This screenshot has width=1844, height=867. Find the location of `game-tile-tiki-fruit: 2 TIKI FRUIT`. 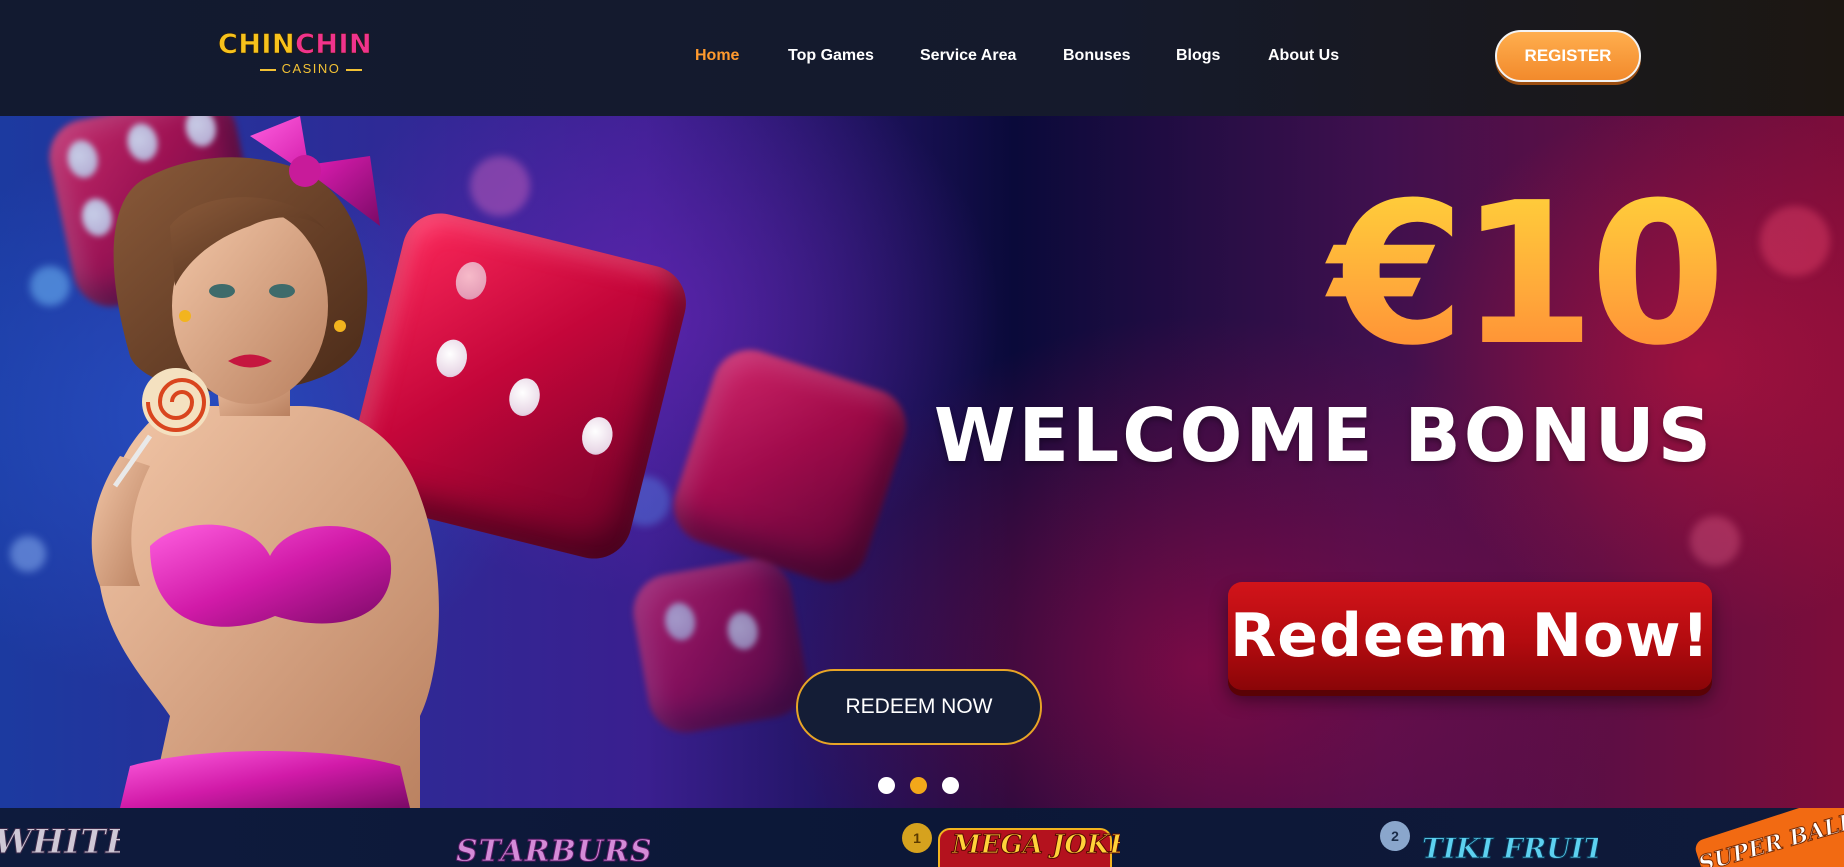

game-tile-tiki-fruit: 2 TIKI FRUIT is located at coordinates (1488, 837).